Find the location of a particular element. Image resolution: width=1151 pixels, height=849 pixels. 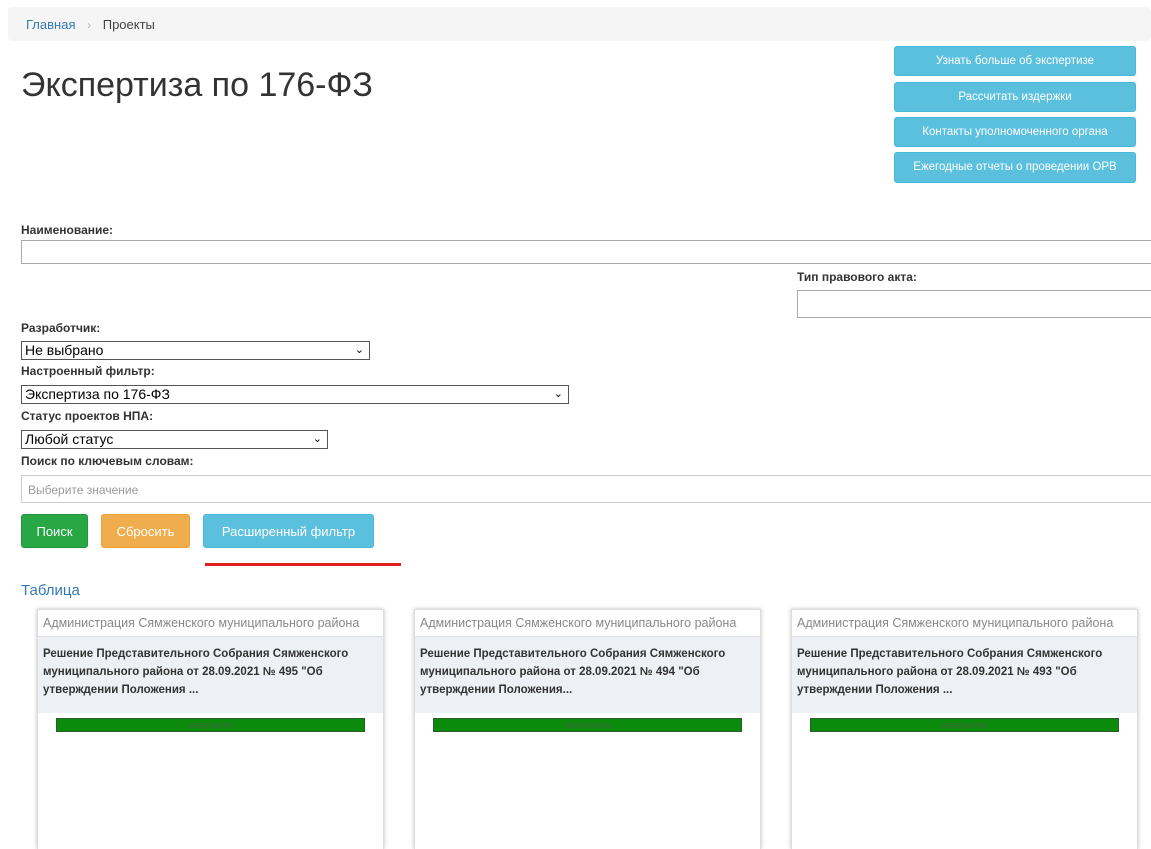

breadcrumb-current: Проекты is located at coordinates (128, 24).